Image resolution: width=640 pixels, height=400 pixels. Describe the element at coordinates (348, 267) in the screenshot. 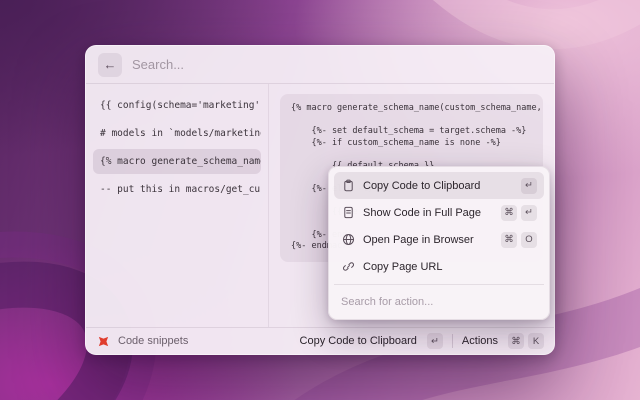

I see `link-icon` at that location.